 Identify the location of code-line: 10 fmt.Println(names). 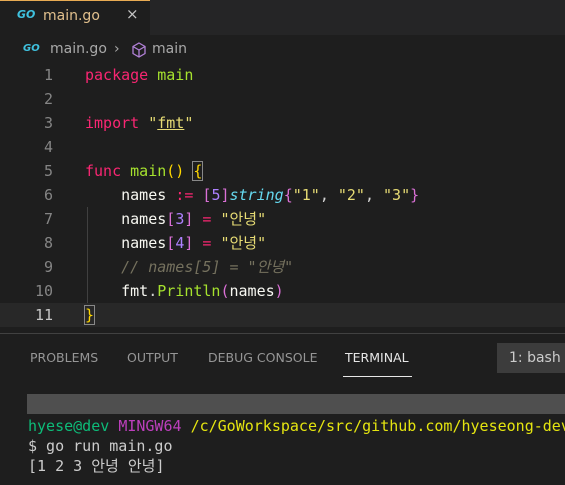
(282, 291).